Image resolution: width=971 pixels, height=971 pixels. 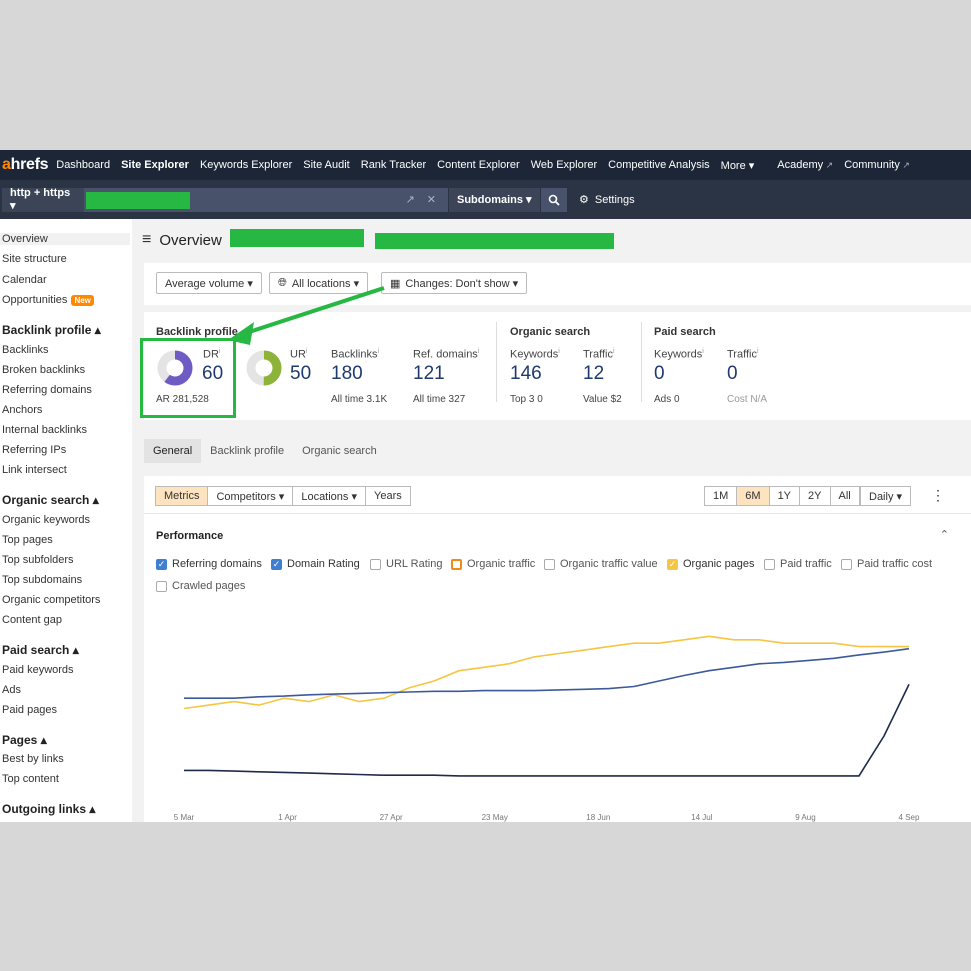 What do you see at coordinates (315, 310) in the screenshot?
I see `arrow-shaft` at bounding box center [315, 310].